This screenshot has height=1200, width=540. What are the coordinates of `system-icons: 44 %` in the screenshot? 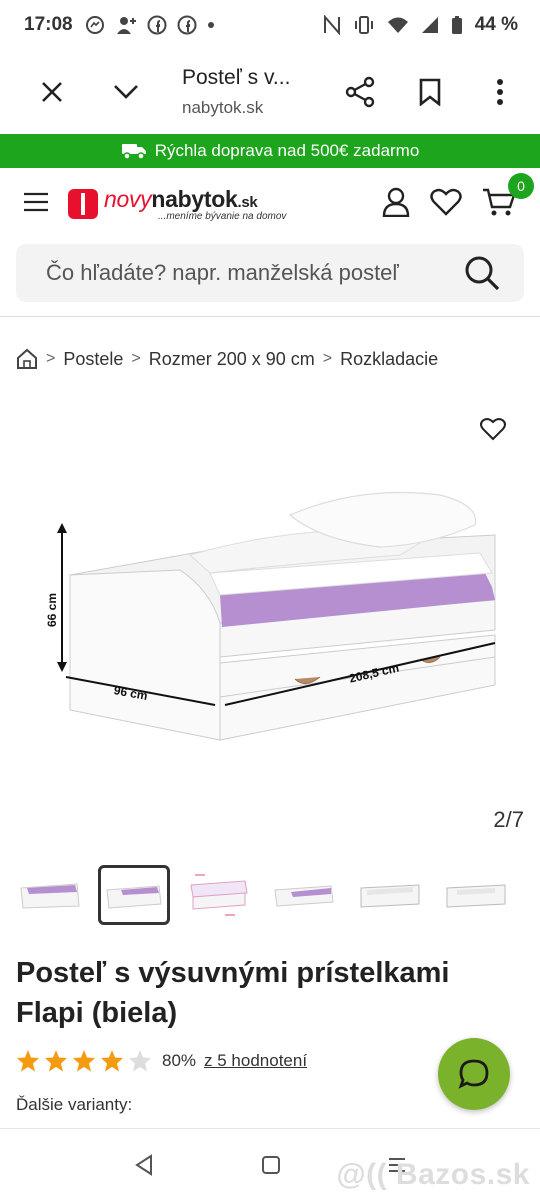 It's located at (420, 25).